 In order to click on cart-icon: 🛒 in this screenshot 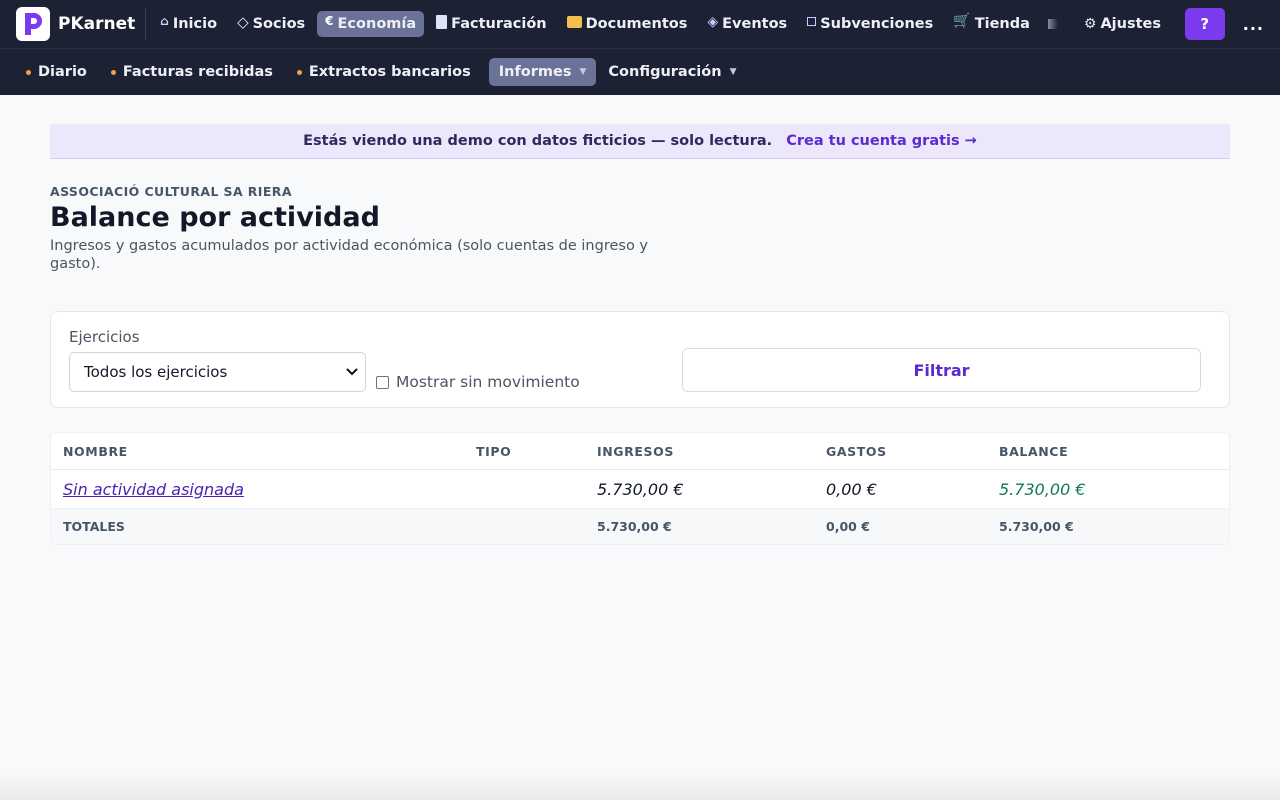, I will do `click(962, 21)`.